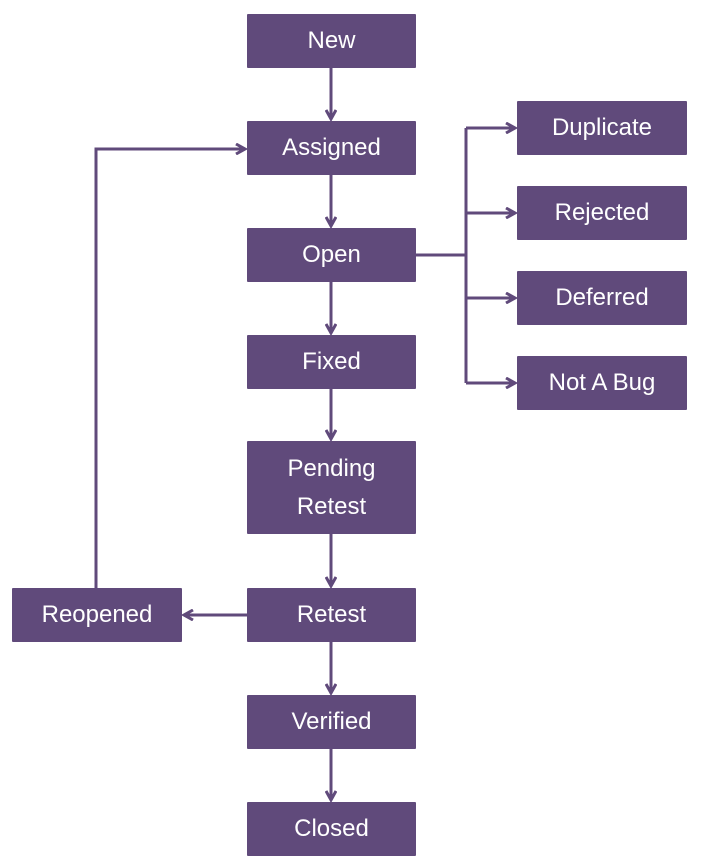  What do you see at coordinates (602, 213) in the screenshot?
I see `state-rejected: Rejected` at bounding box center [602, 213].